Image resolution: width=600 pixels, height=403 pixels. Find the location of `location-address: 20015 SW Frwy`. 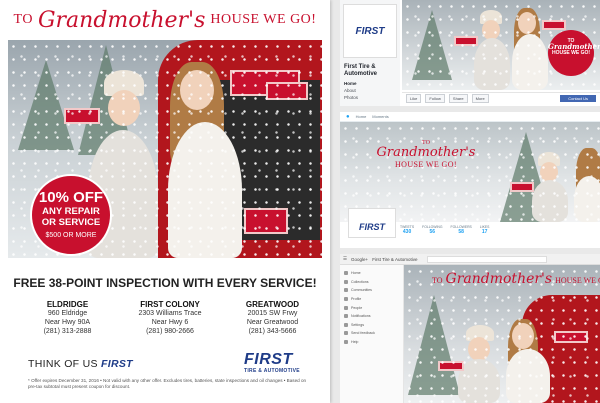

location-address: 20015 SW Frwy is located at coordinates (272, 313).